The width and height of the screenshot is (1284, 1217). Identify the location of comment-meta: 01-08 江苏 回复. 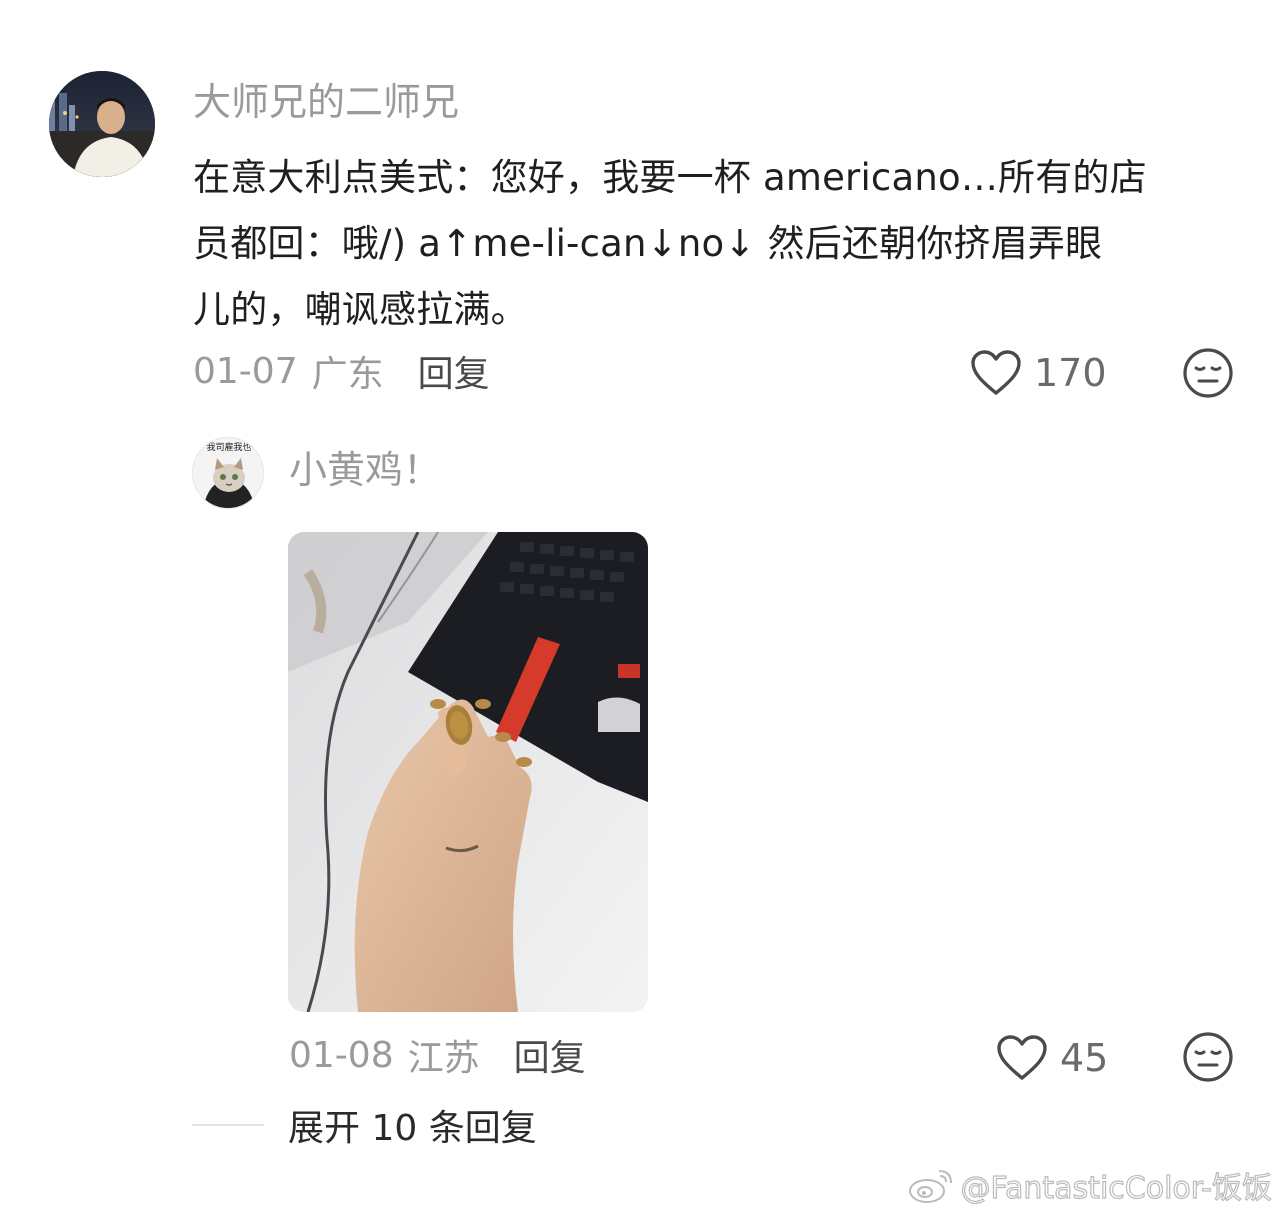
(437, 1055).